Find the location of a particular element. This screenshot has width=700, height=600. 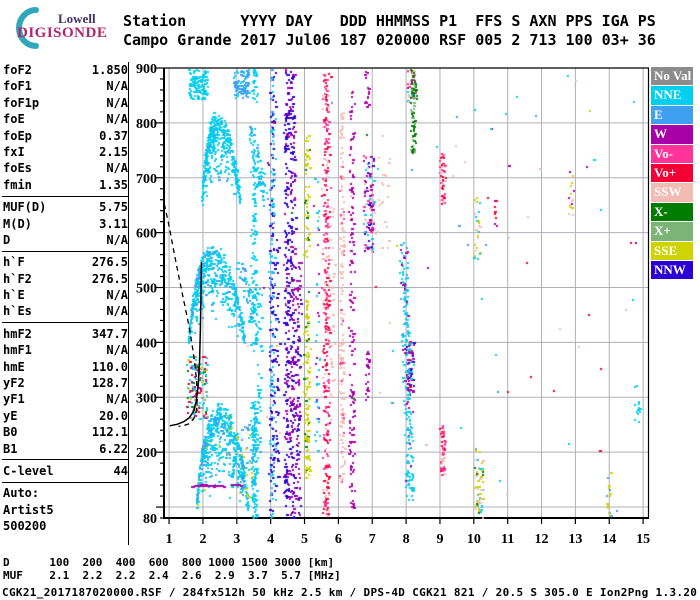

legend-item: NNW is located at coordinates (672, 270).